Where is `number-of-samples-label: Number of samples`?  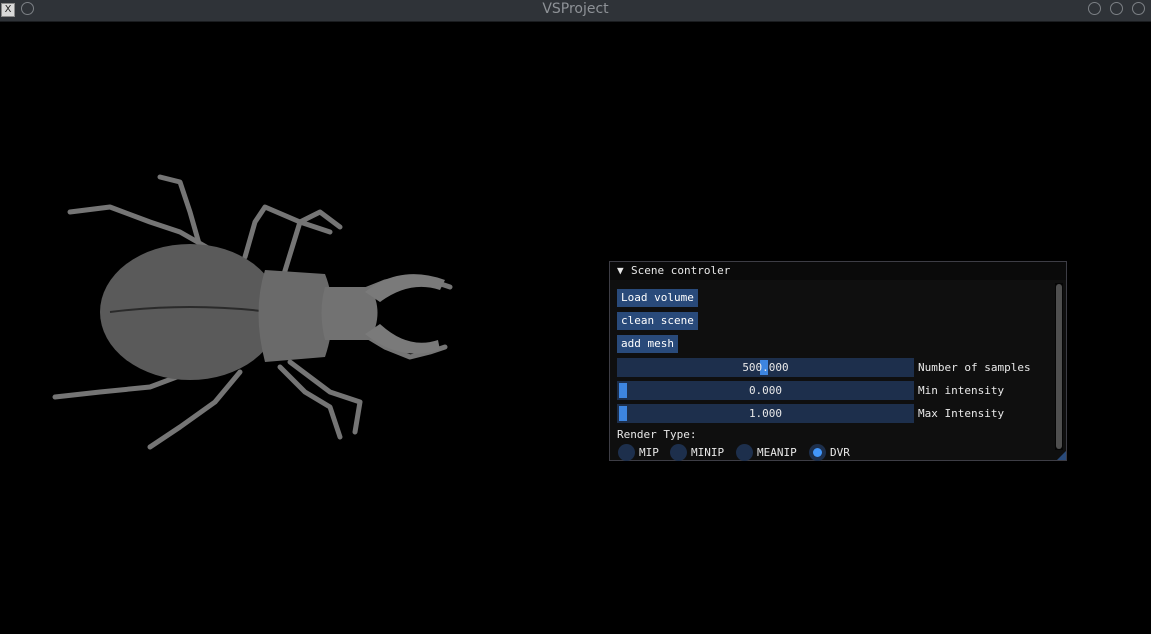
number-of-samples-label: Number of samples is located at coordinates (974, 367).